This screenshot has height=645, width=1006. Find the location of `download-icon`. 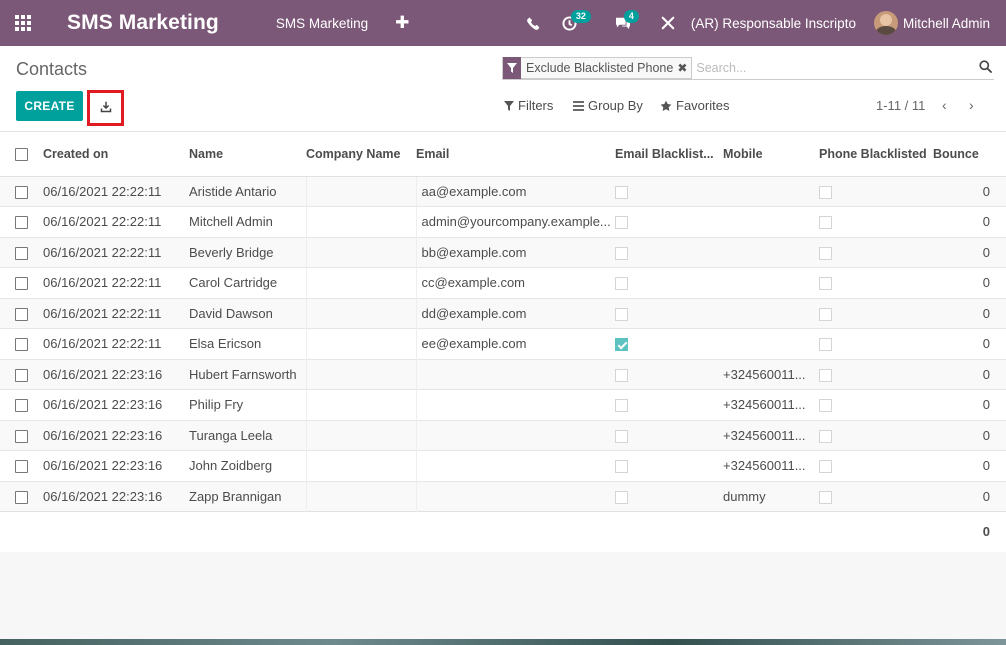

download-icon is located at coordinates (106, 108).